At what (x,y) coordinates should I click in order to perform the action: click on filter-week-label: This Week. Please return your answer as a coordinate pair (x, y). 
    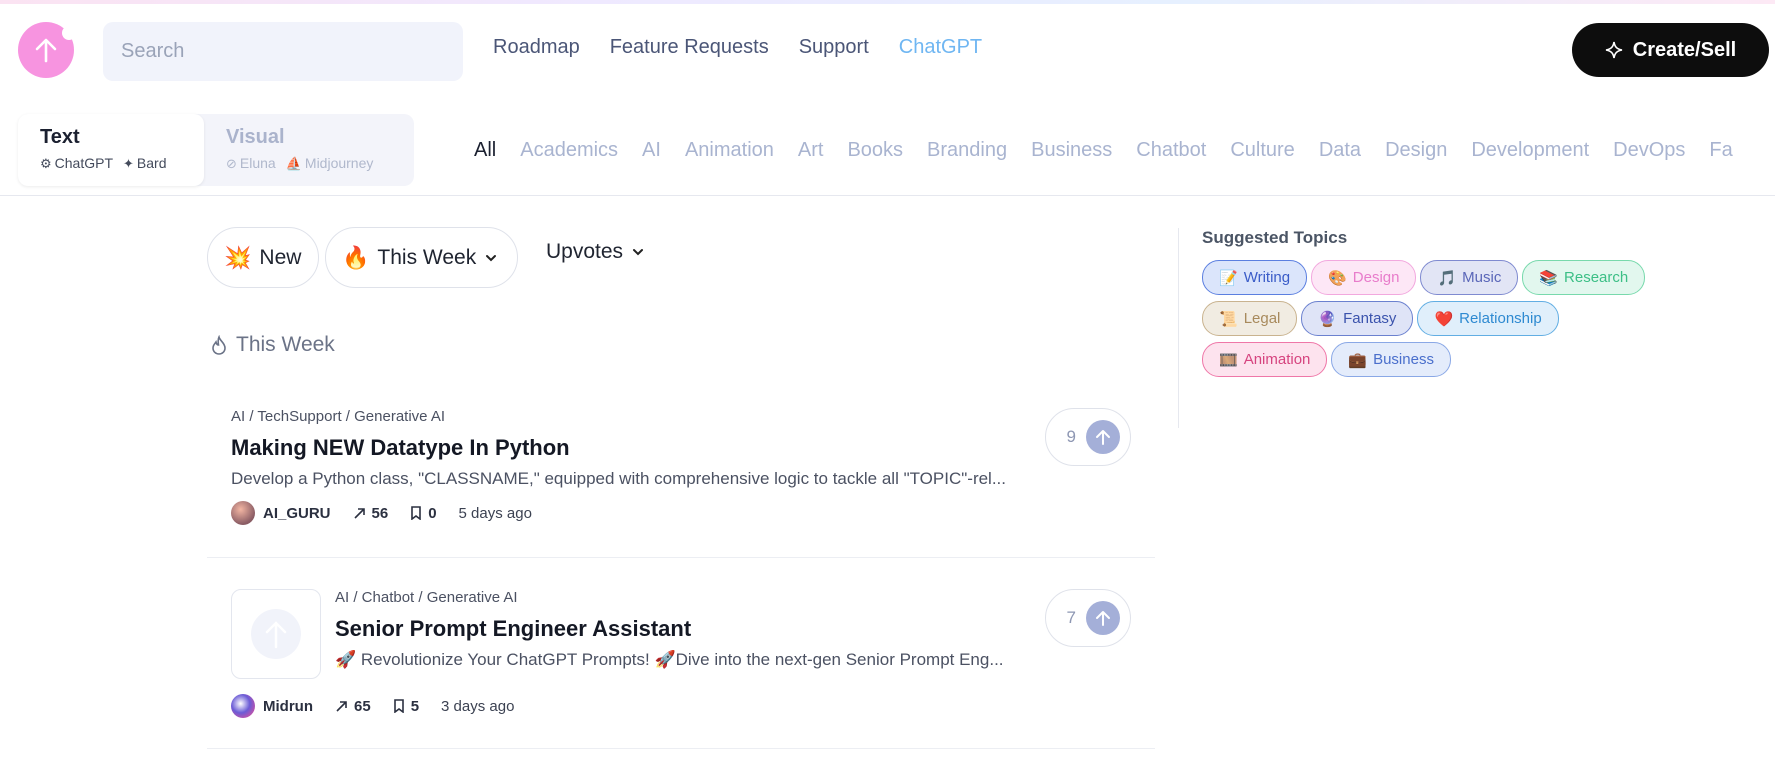
    Looking at the image, I should click on (427, 257).